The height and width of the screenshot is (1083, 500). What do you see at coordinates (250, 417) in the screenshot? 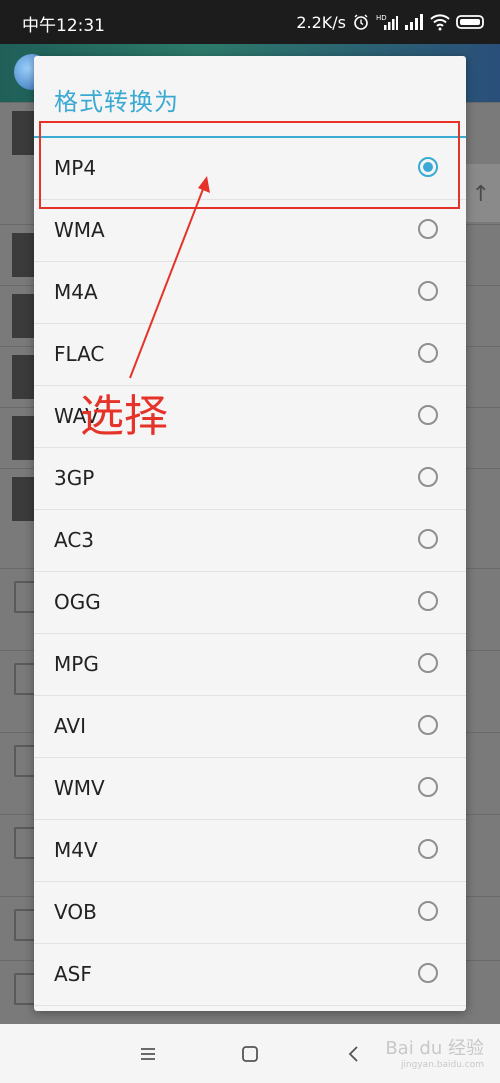
I see `format-option-wav: WAV` at bounding box center [250, 417].